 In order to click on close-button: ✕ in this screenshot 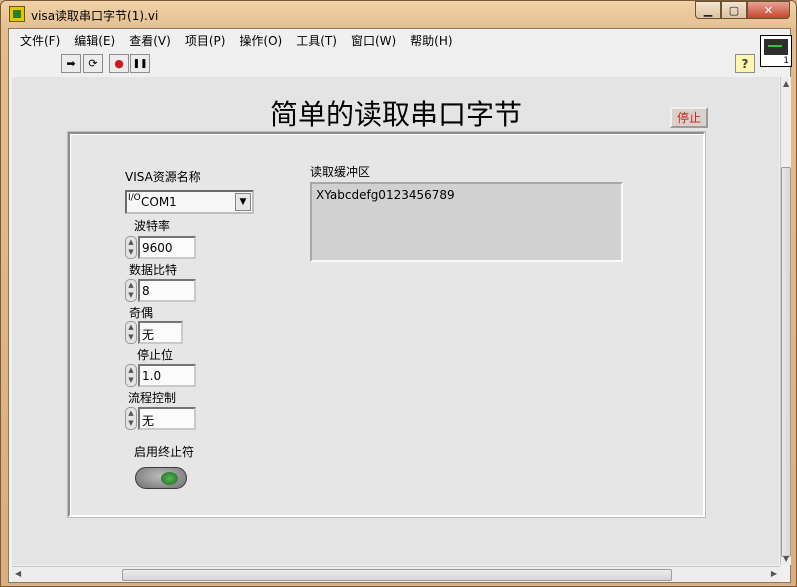, I will do `click(768, 10)`.